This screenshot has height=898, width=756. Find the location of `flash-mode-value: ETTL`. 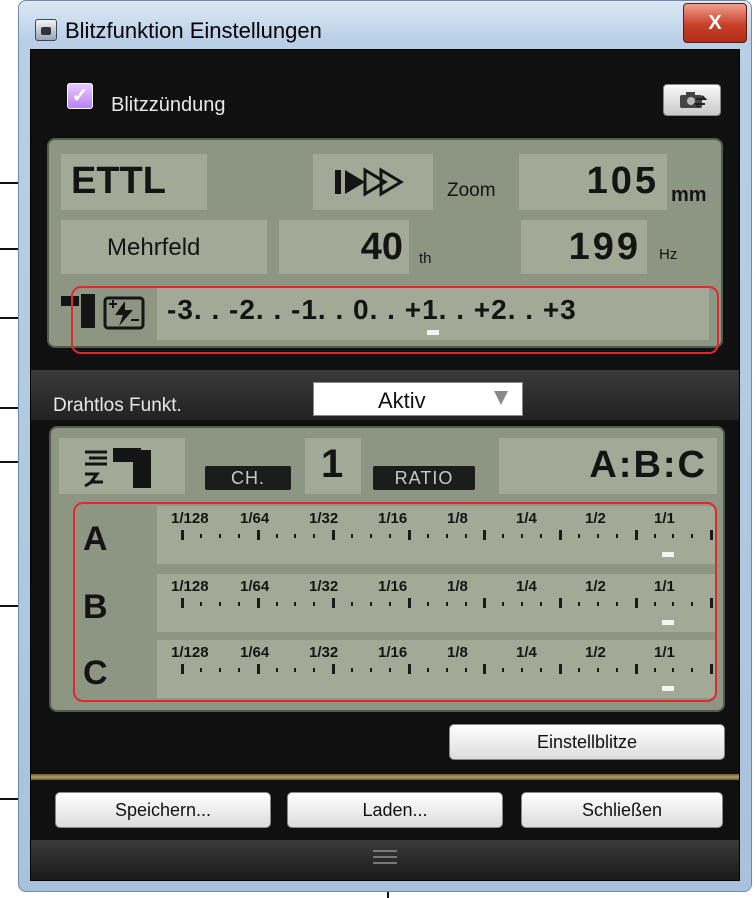

flash-mode-value: ETTL is located at coordinates (118, 181).